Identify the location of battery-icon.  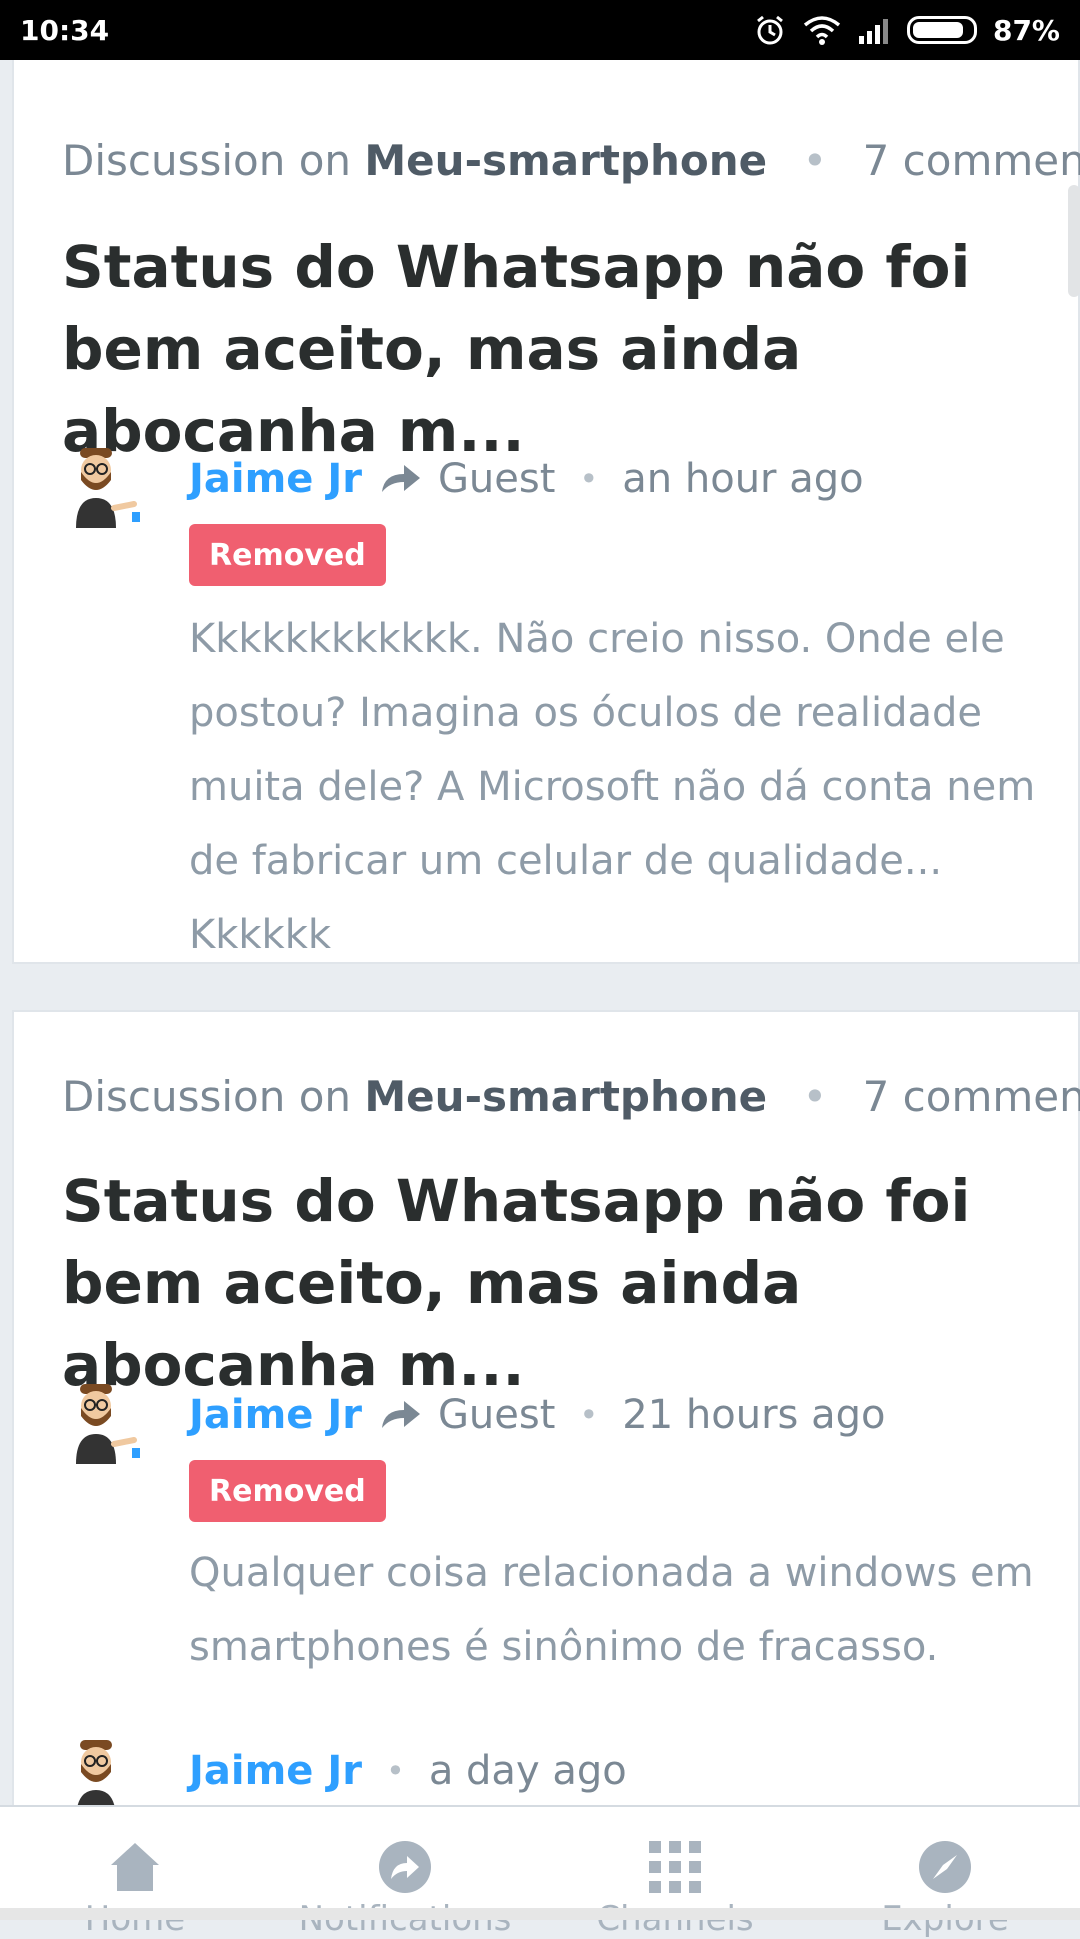
(941, 30).